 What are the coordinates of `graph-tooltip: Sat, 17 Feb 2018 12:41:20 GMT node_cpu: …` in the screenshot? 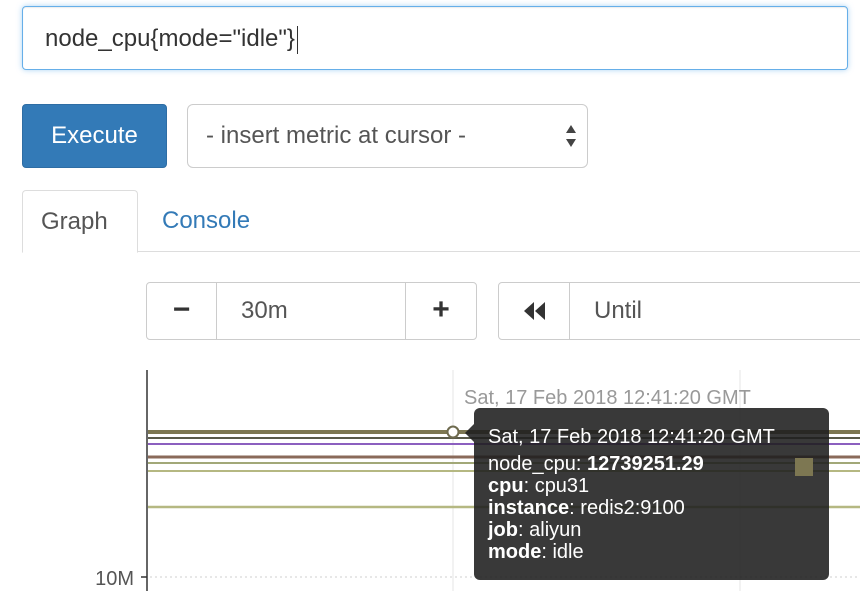 It's located at (647, 494).